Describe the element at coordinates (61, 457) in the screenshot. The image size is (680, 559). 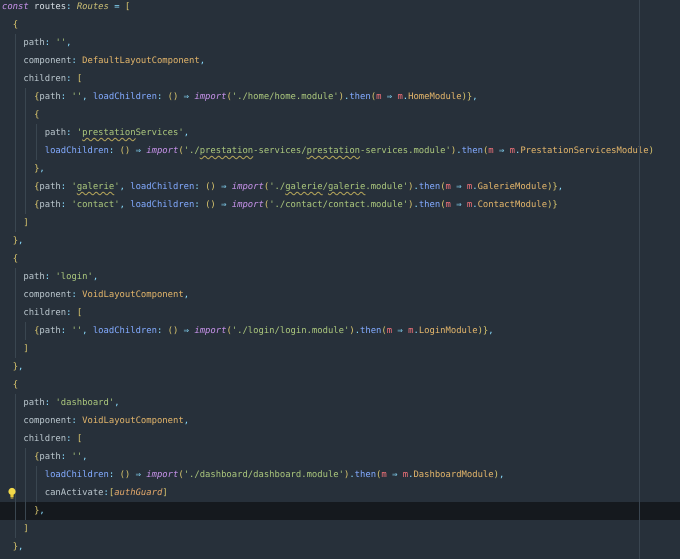
I see `code-line: {path: '',` at that location.